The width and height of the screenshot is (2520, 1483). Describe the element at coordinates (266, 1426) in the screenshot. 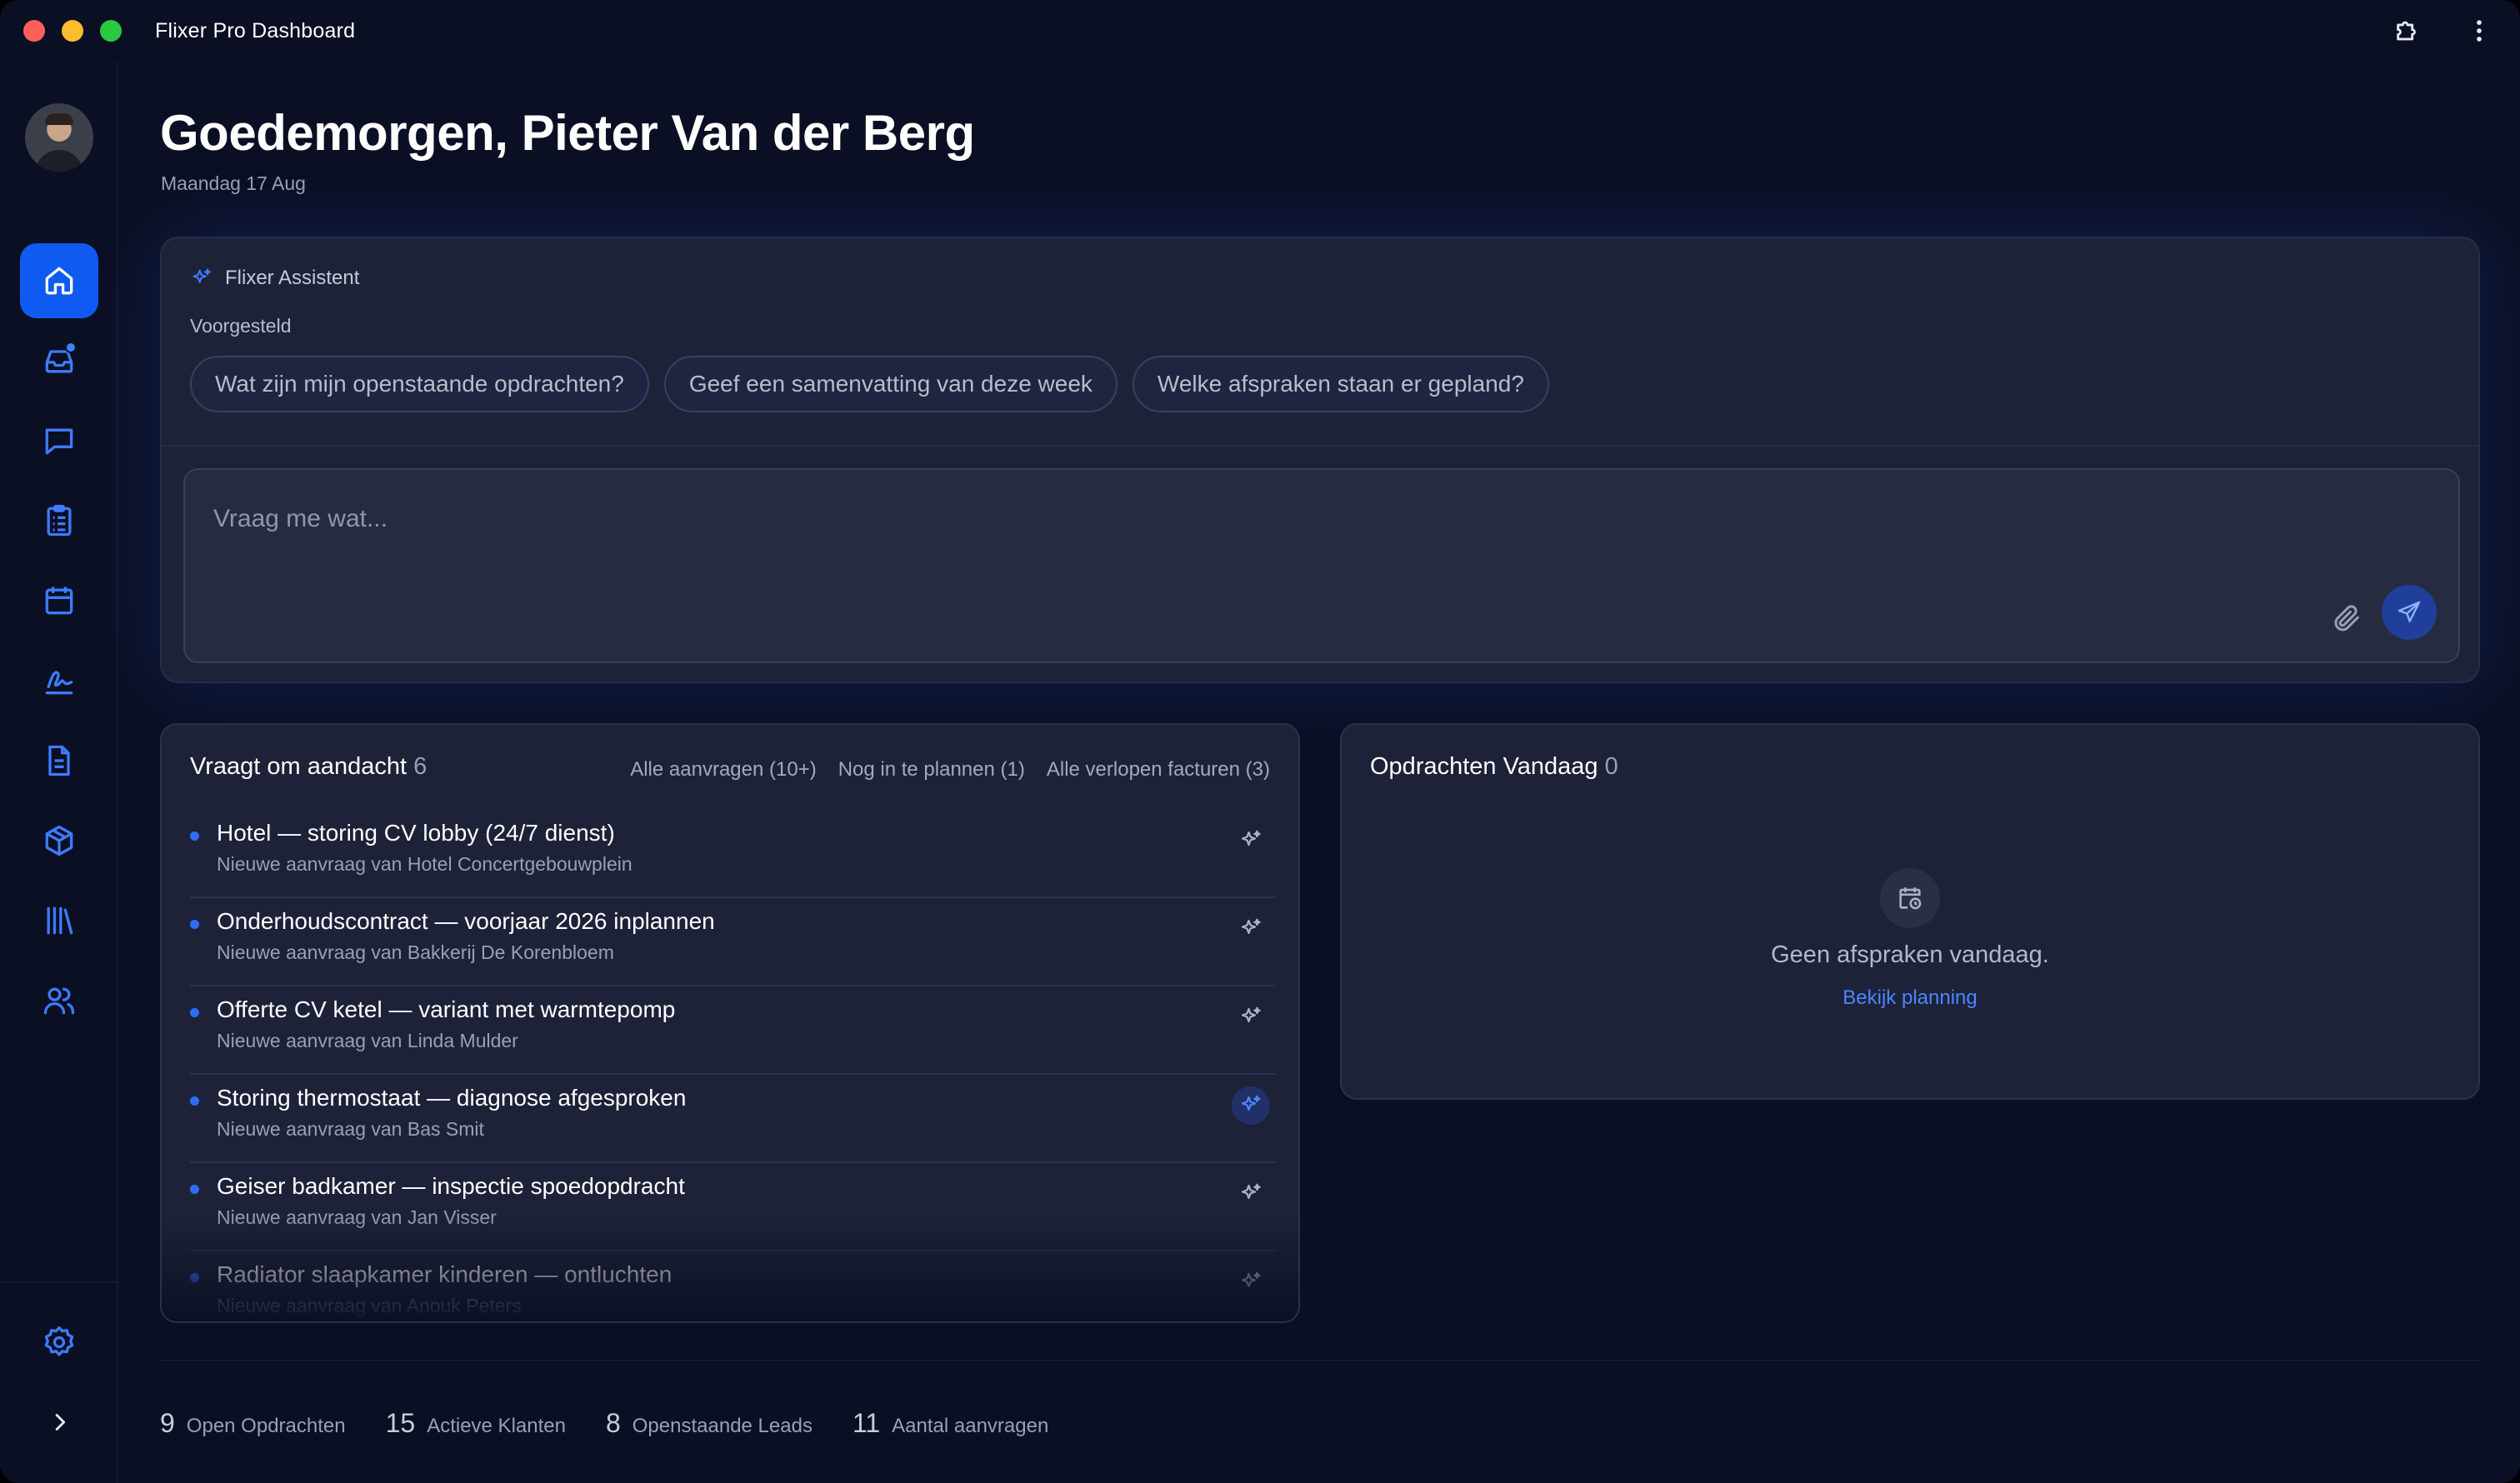

I see `stat-label: Open Opdrachten` at that location.